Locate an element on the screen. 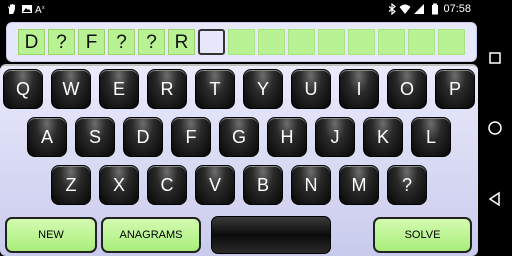 The width and height of the screenshot is (512, 256). key-b: B is located at coordinates (263, 185).